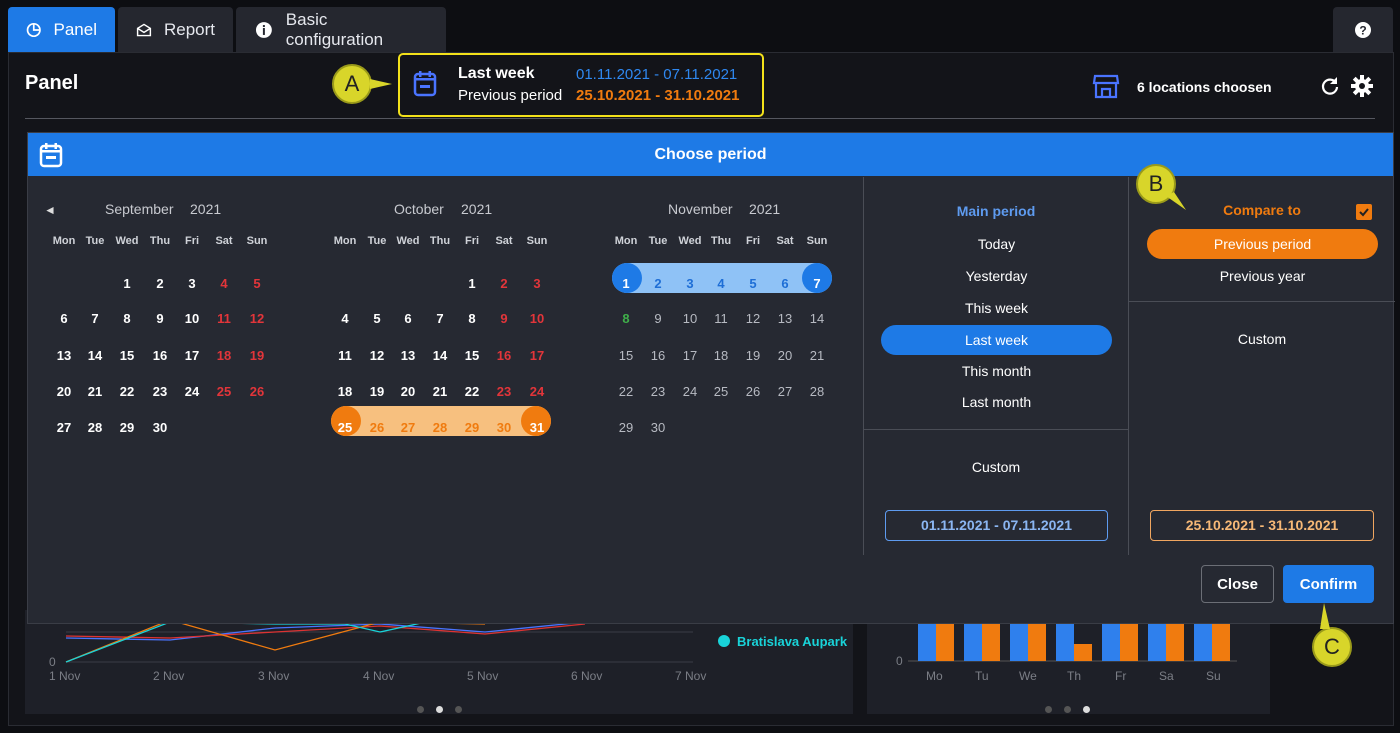 Image resolution: width=1400 pixels, height=733 pixels. Describe the element at coordinates (61, 29) in the screenshot. I see `tab-panel: Panel` at that location.